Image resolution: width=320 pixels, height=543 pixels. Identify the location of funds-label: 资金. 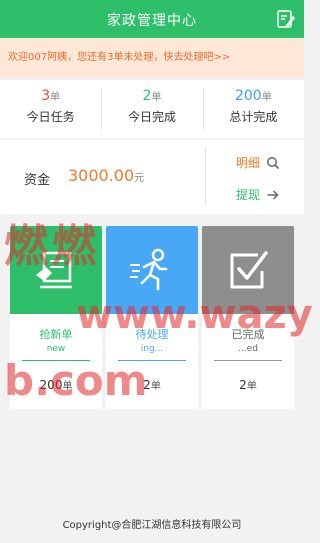
(37, 180).